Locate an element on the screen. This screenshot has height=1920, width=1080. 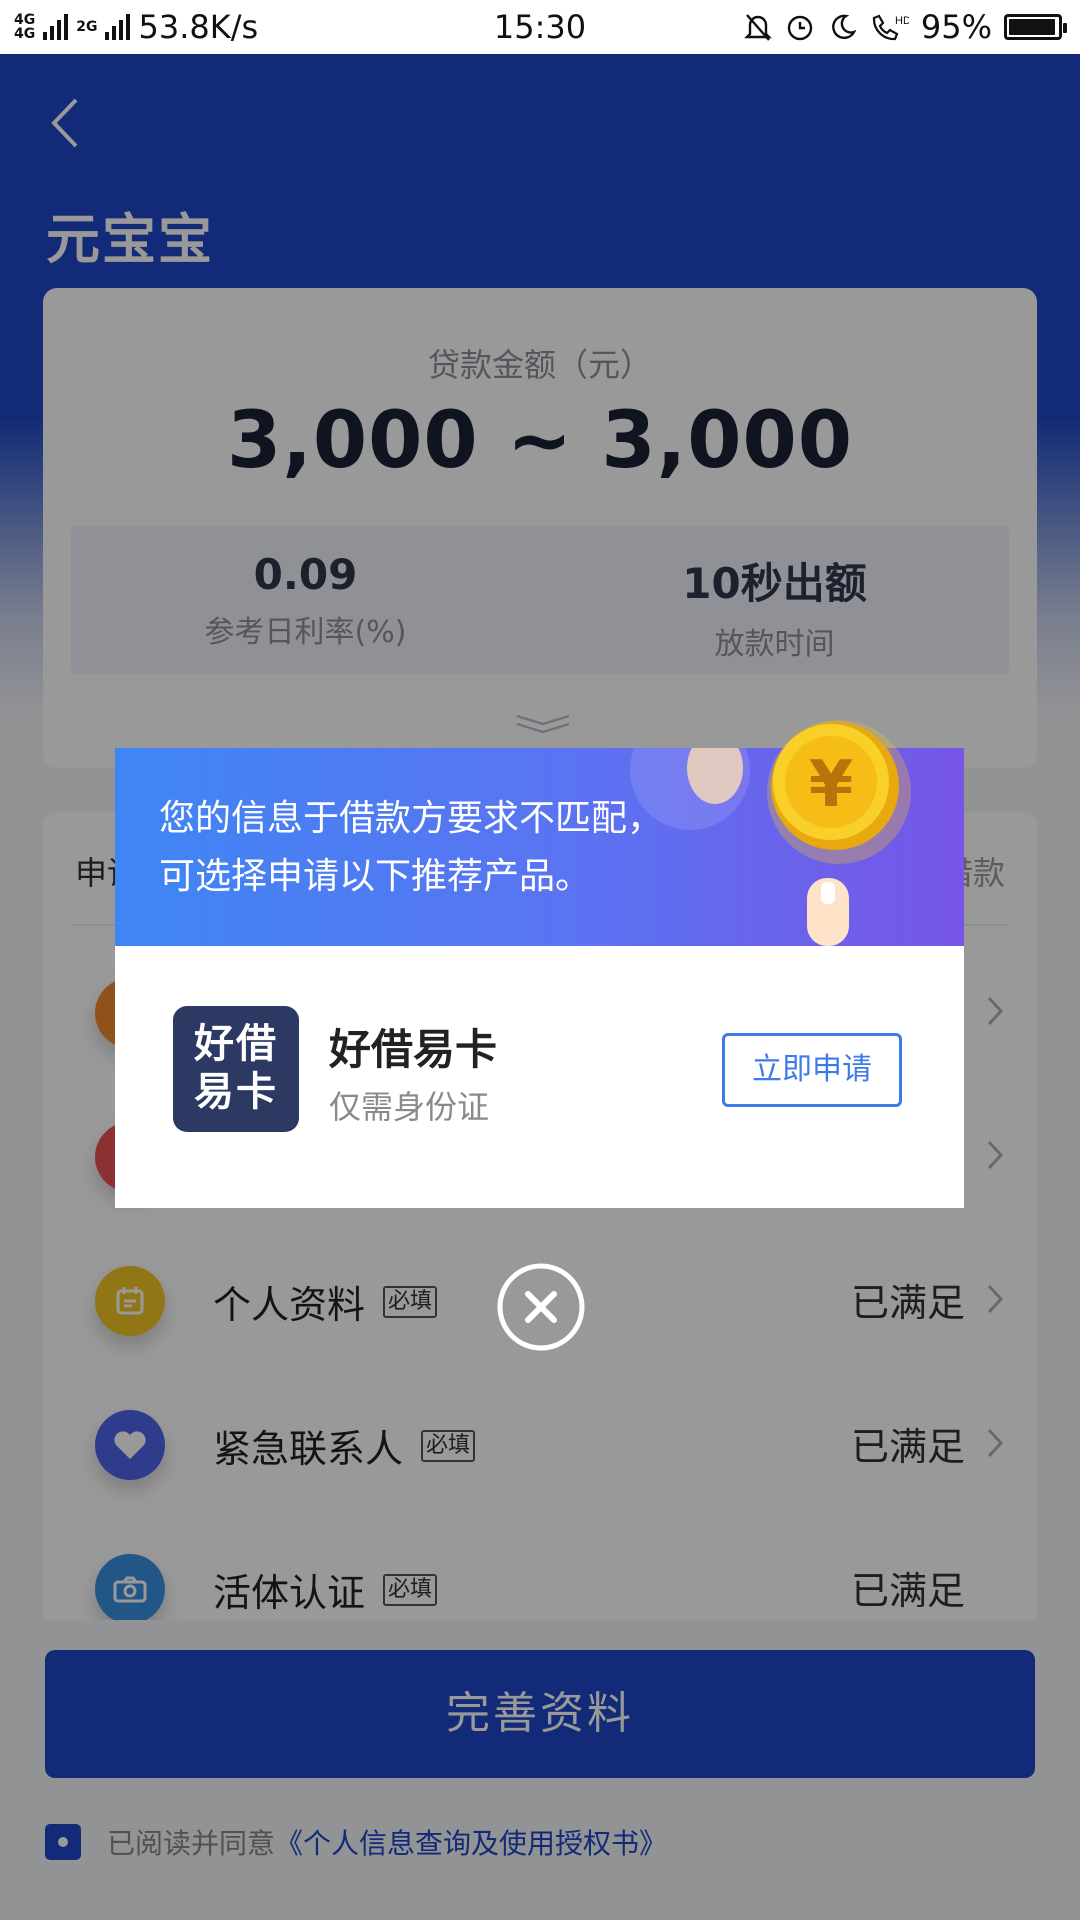
close-circle-icon is located at coordinates (541, 1307).